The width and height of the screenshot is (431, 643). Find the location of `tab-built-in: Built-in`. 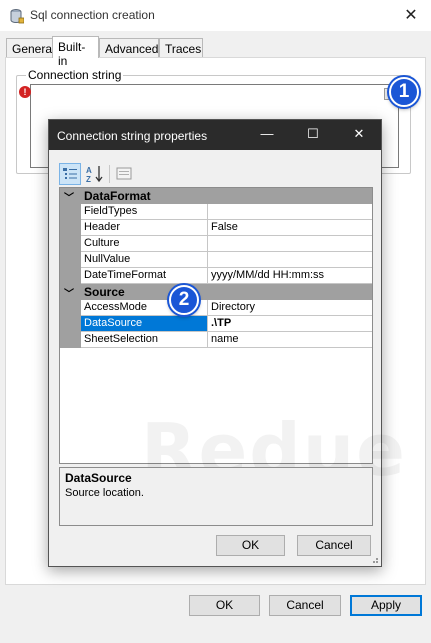

tab-built-in: Built-in is located at coordinates (75, 52).